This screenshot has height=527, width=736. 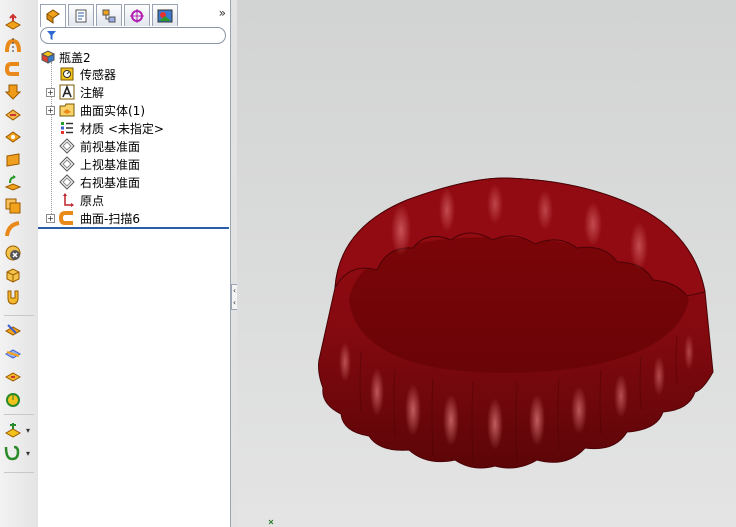 What do you see at coordinates (19, 263) in the screenshot?
I see `surfaces-toolbar: ▾ ▾` at bounding box center [19, 263].